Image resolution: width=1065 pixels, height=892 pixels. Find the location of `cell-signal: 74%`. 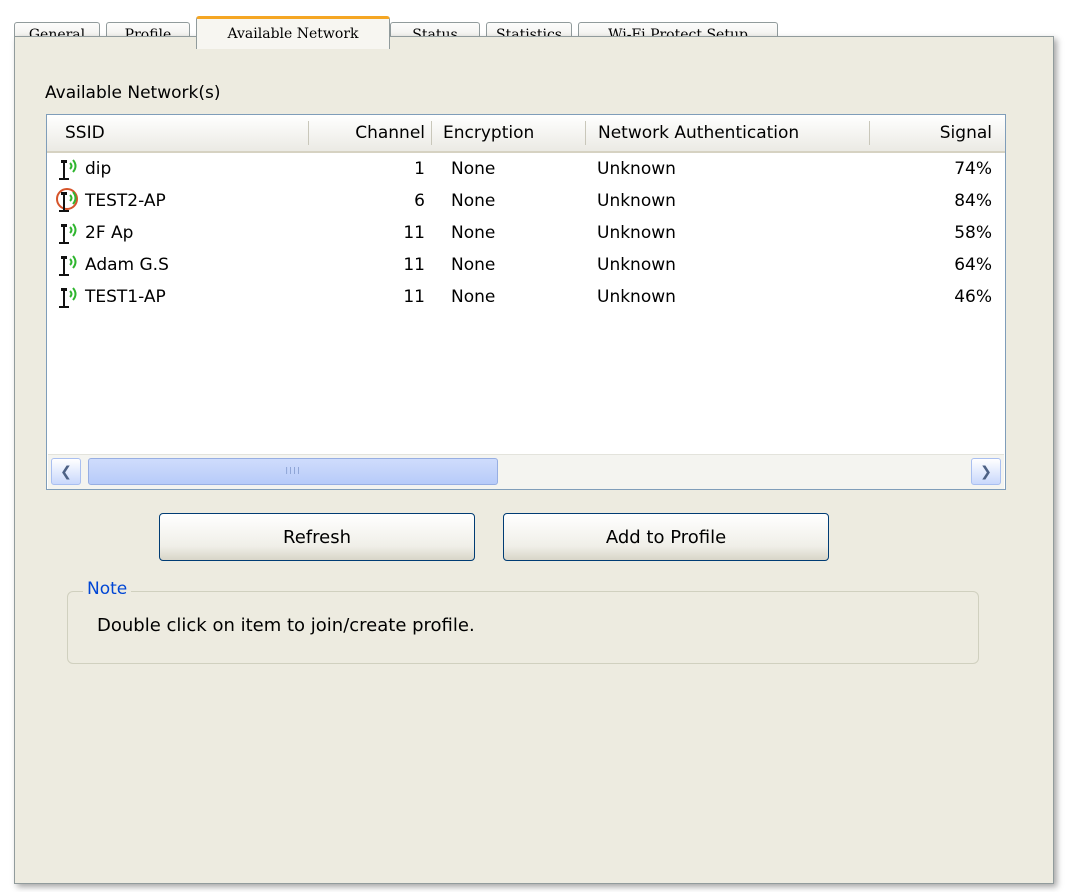

cell-signal: 74% is located at coordinates (973, 169).